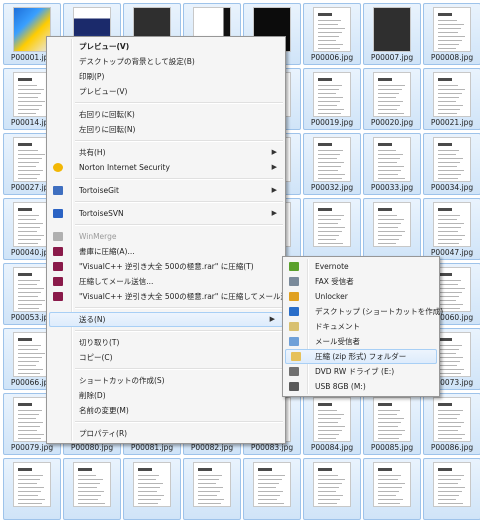 This screenshot has height=520, width=480. I want to click on file-name-label: P00006.jpg, so click(332, 57).